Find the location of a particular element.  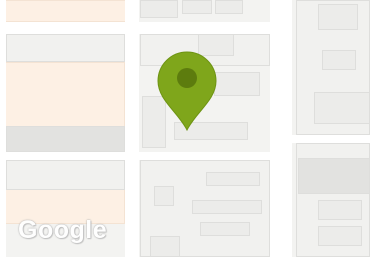

pin-dot is located at coordinates (187, 78).